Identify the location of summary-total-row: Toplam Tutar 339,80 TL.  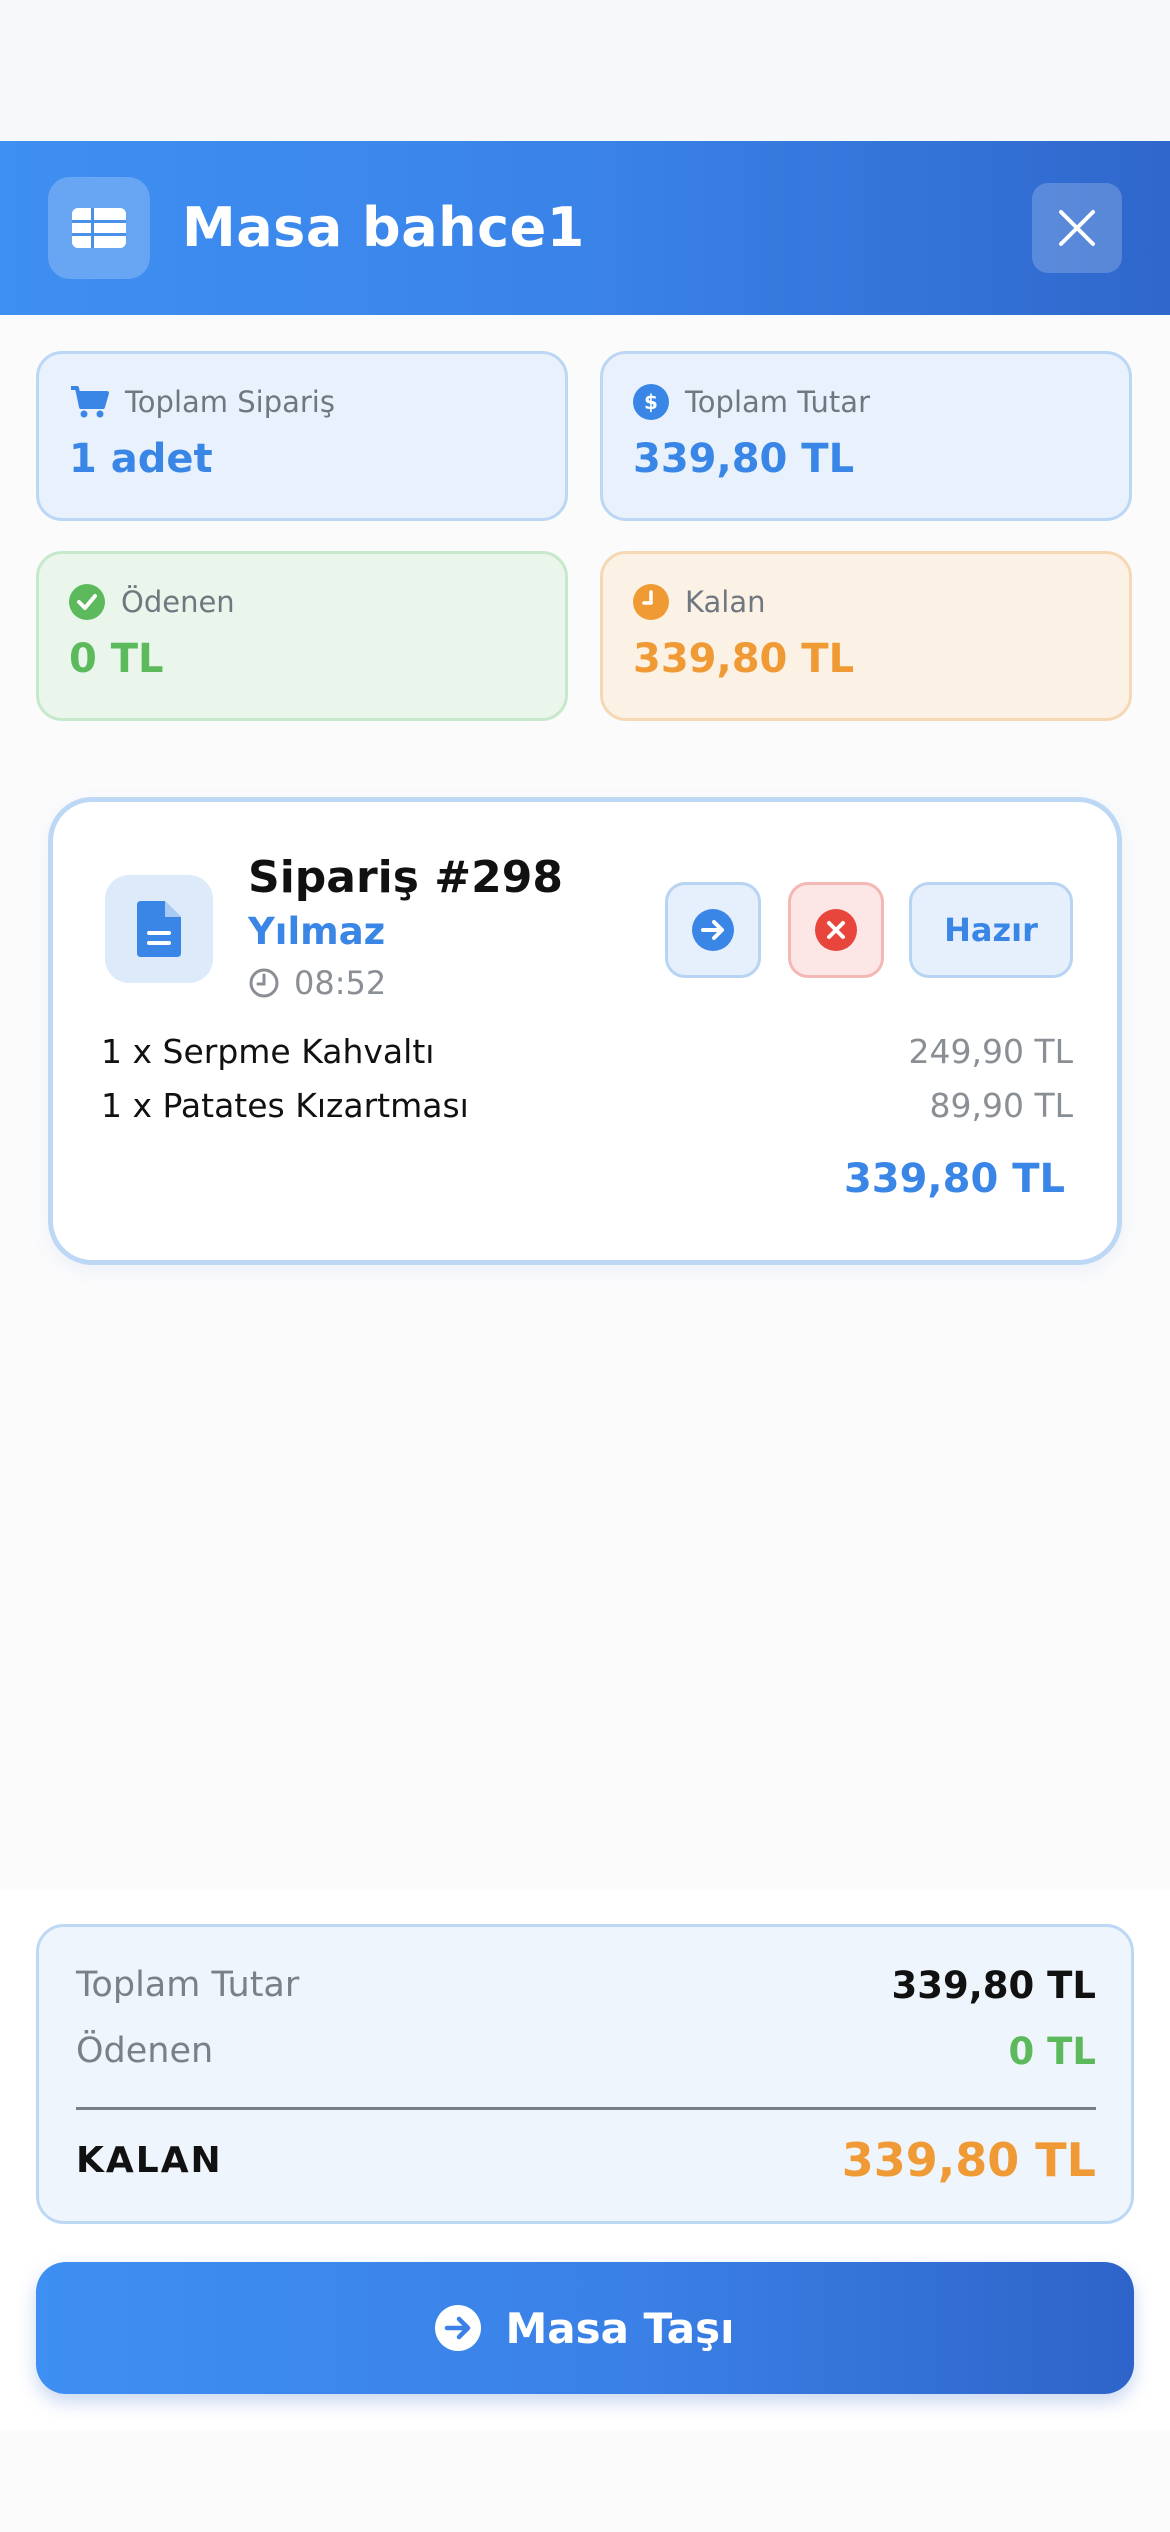
(586, 1985).